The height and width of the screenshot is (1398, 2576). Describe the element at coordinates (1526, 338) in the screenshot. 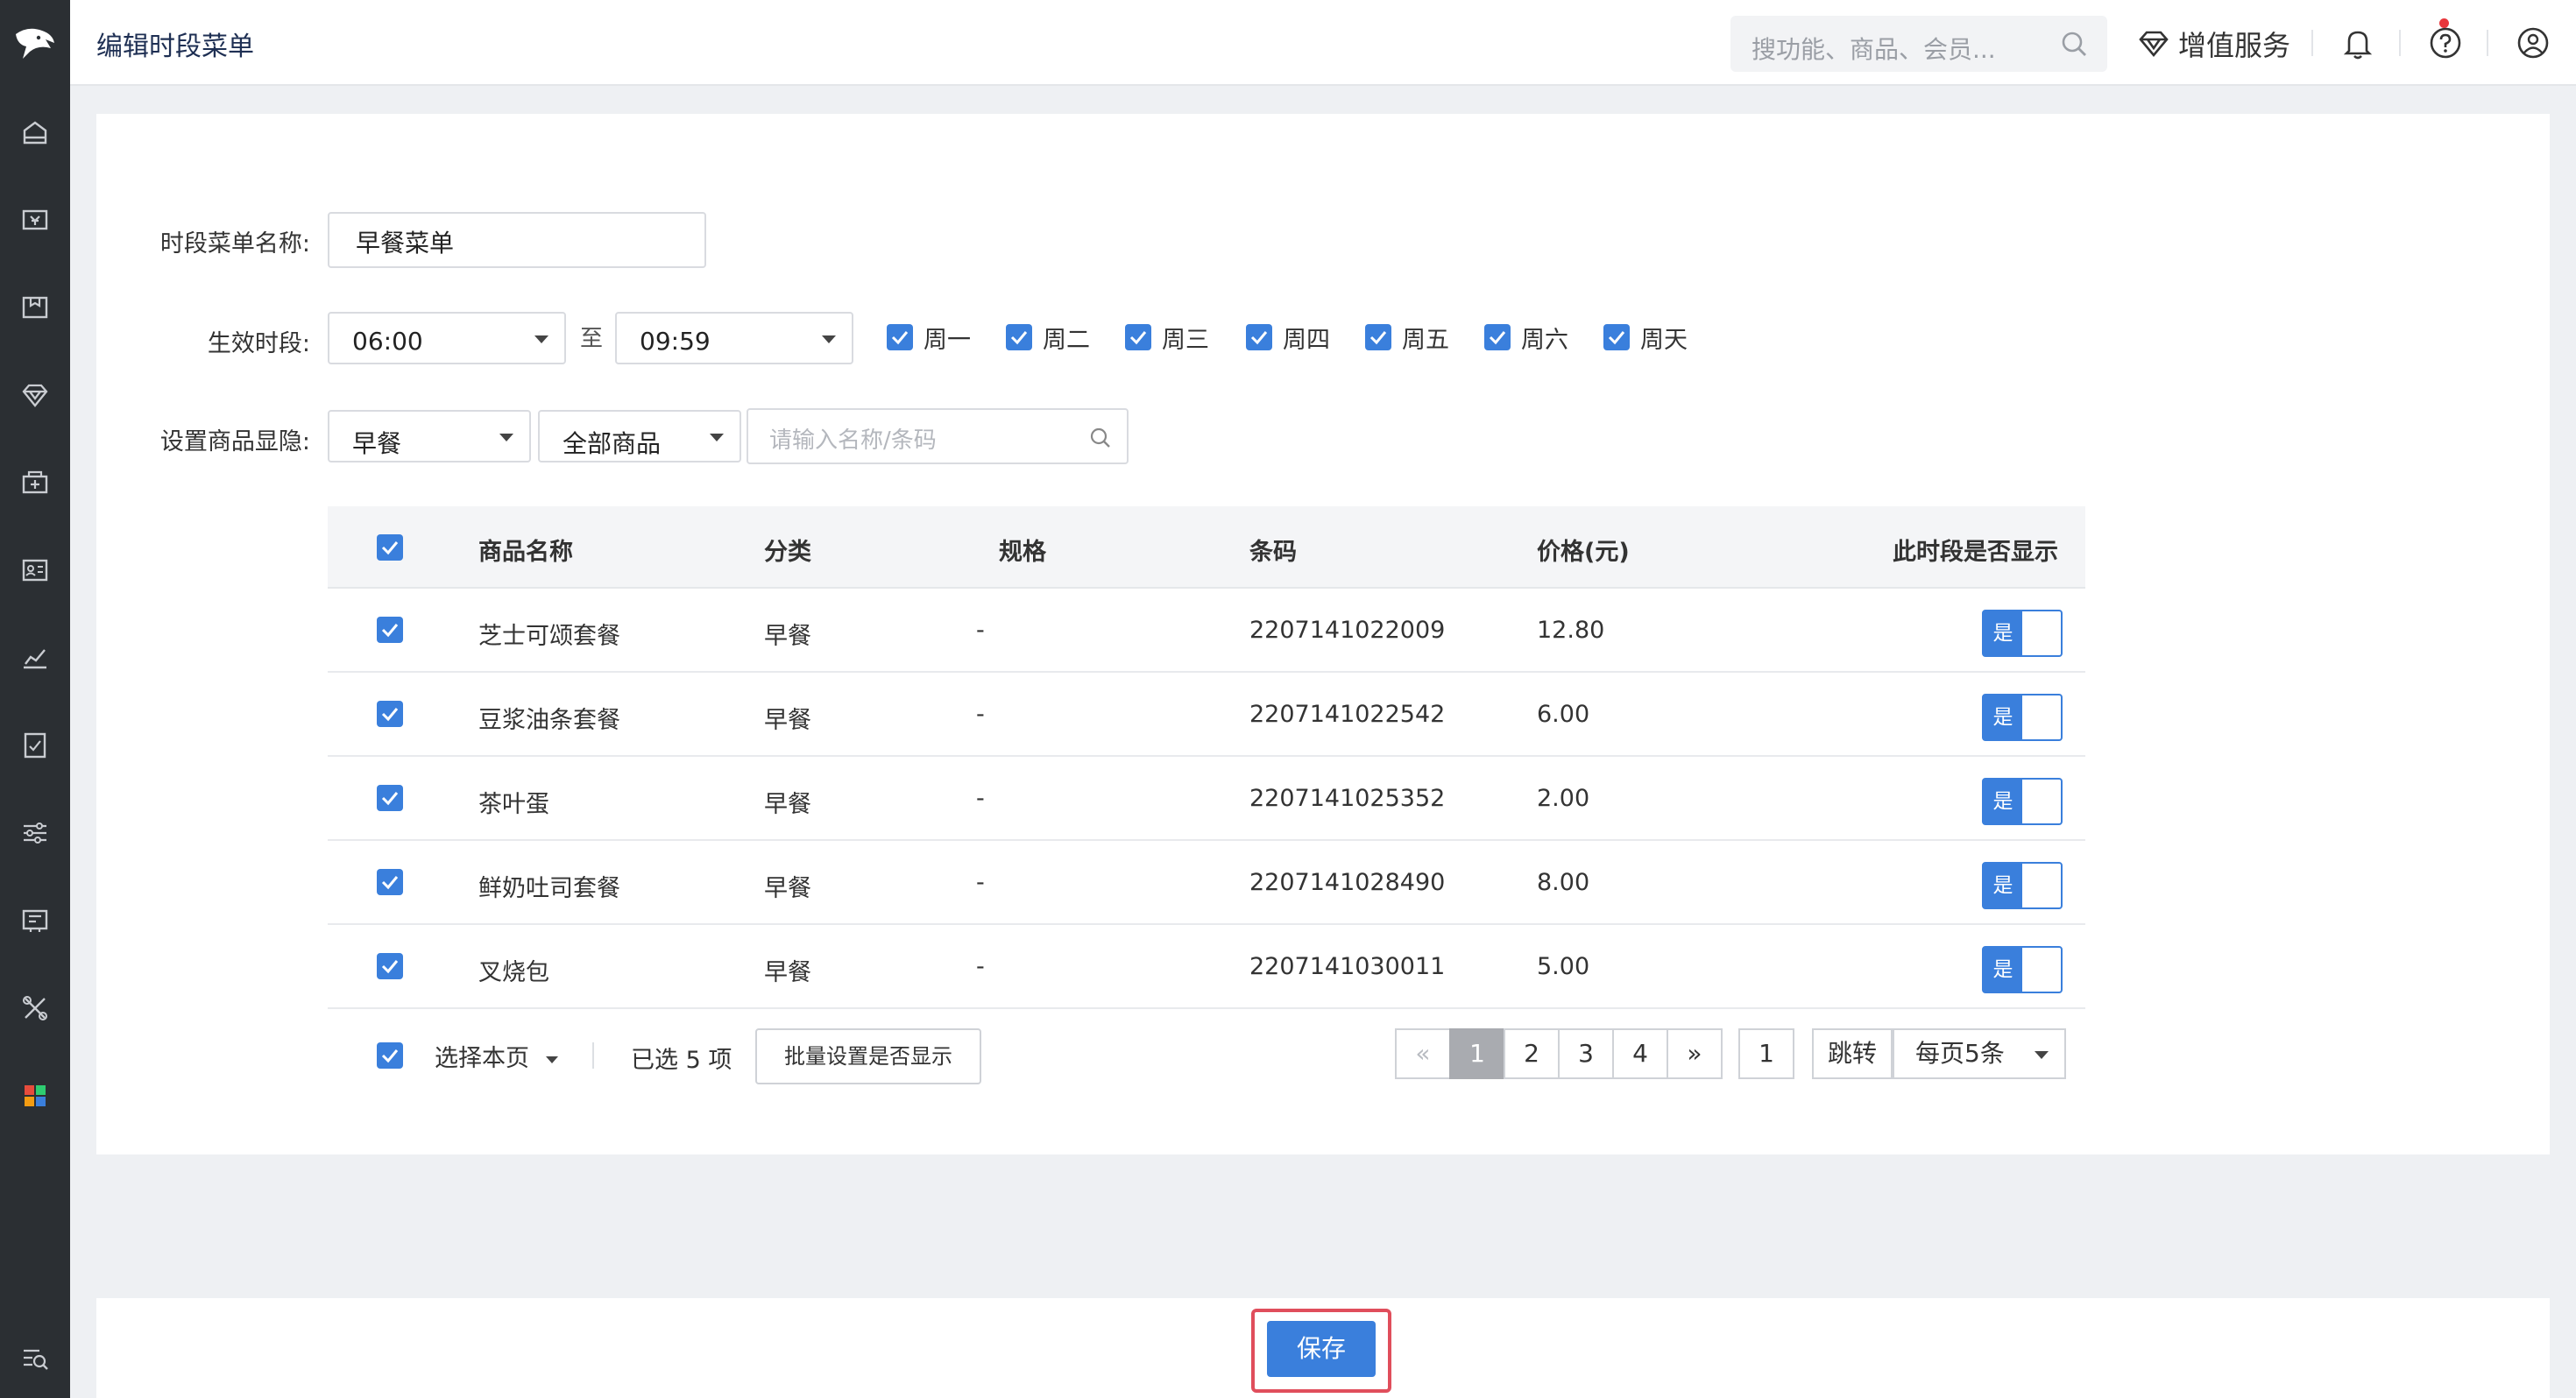

I see `day-checkbox-6: 周六` at that location.